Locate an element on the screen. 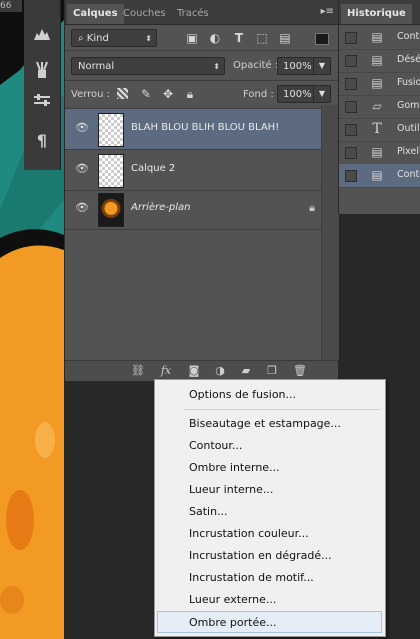 This screenshot has height=639, width=420. search-icon: ⌕ is located at coordinates (82, 38).